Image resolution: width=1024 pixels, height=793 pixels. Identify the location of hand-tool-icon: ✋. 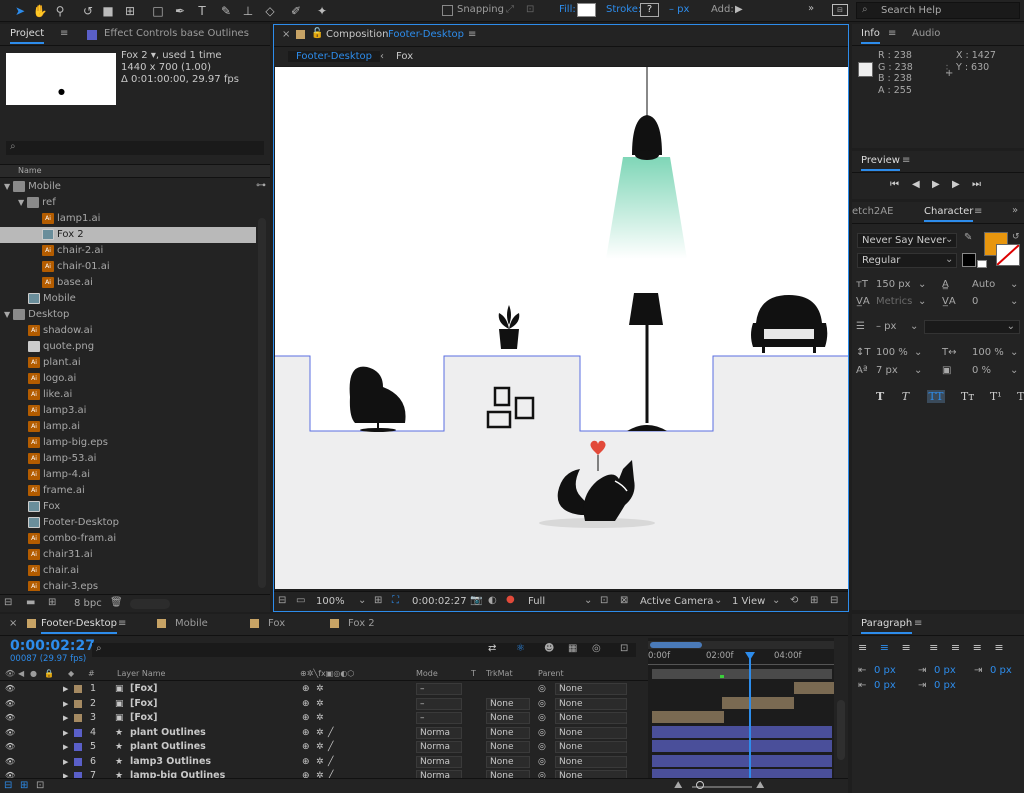
(40, 11).